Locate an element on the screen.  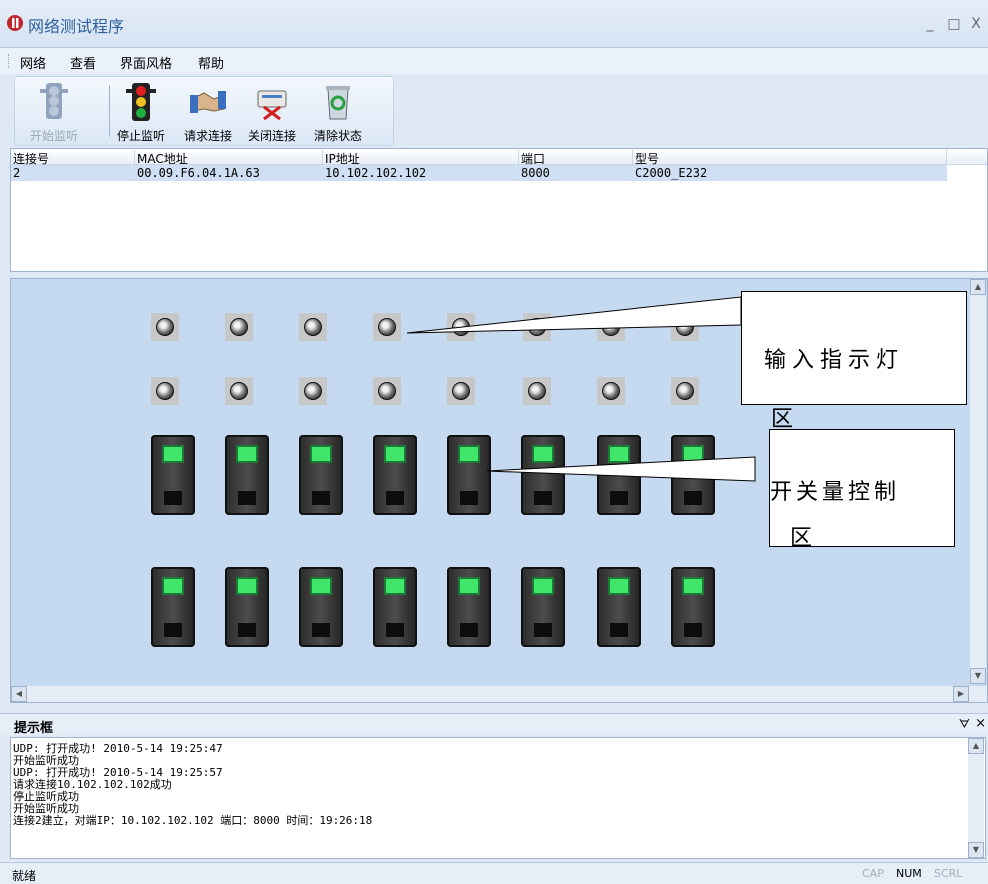
title-bar: 网络测试程序 _ □ X is located at coordinates (494, 24).